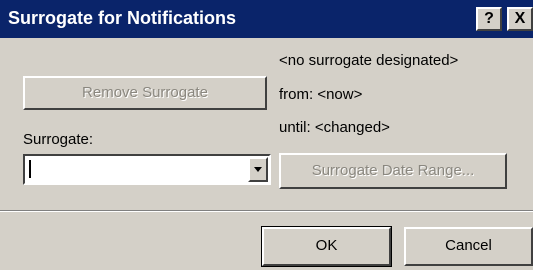  Describe the element at coordinates (468, 246) in the screenshot. I see `cancel-button: Cancel` at that location.